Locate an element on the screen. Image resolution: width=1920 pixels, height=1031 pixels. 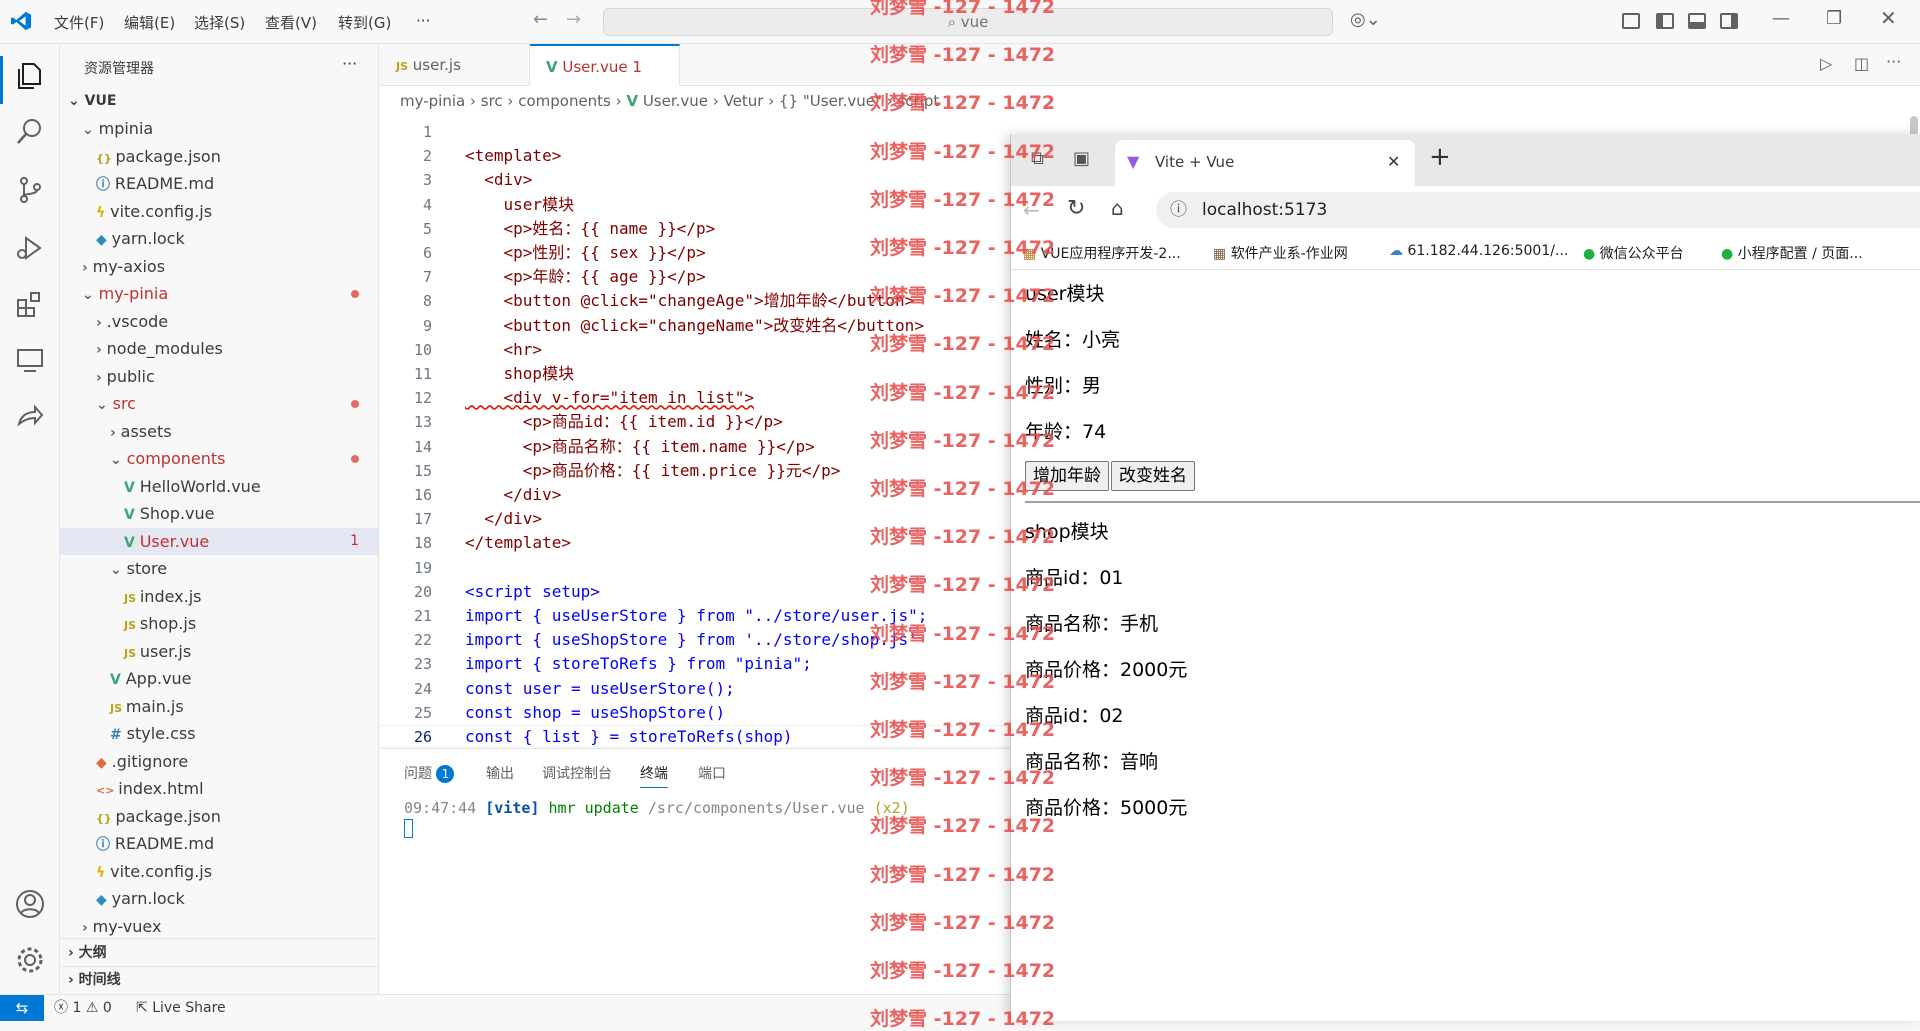
file-item: V Shop.vue is located at coordinates (219, 513).